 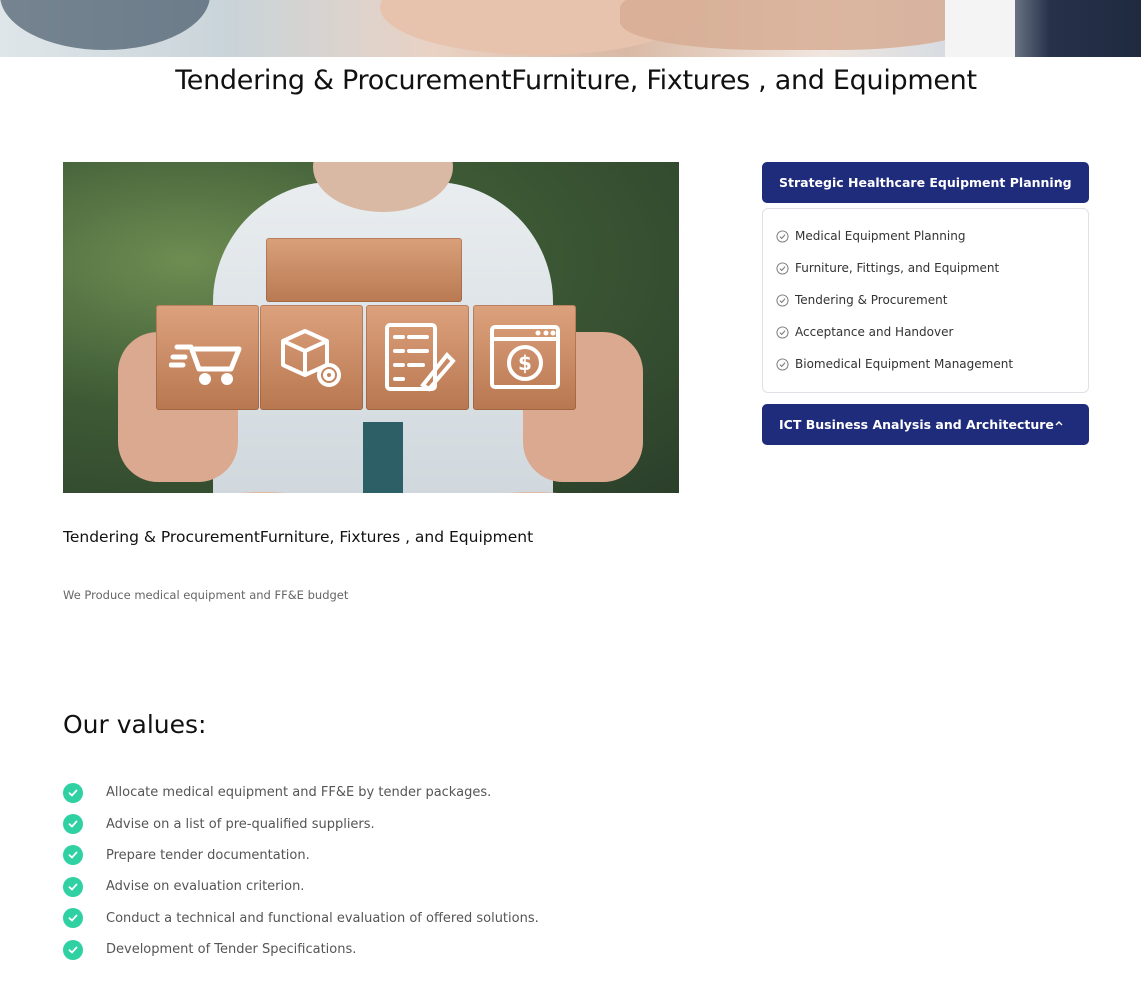 I want to click on sidebar-item-label: Medical Equipment Planning, so click(x=880, y=236).